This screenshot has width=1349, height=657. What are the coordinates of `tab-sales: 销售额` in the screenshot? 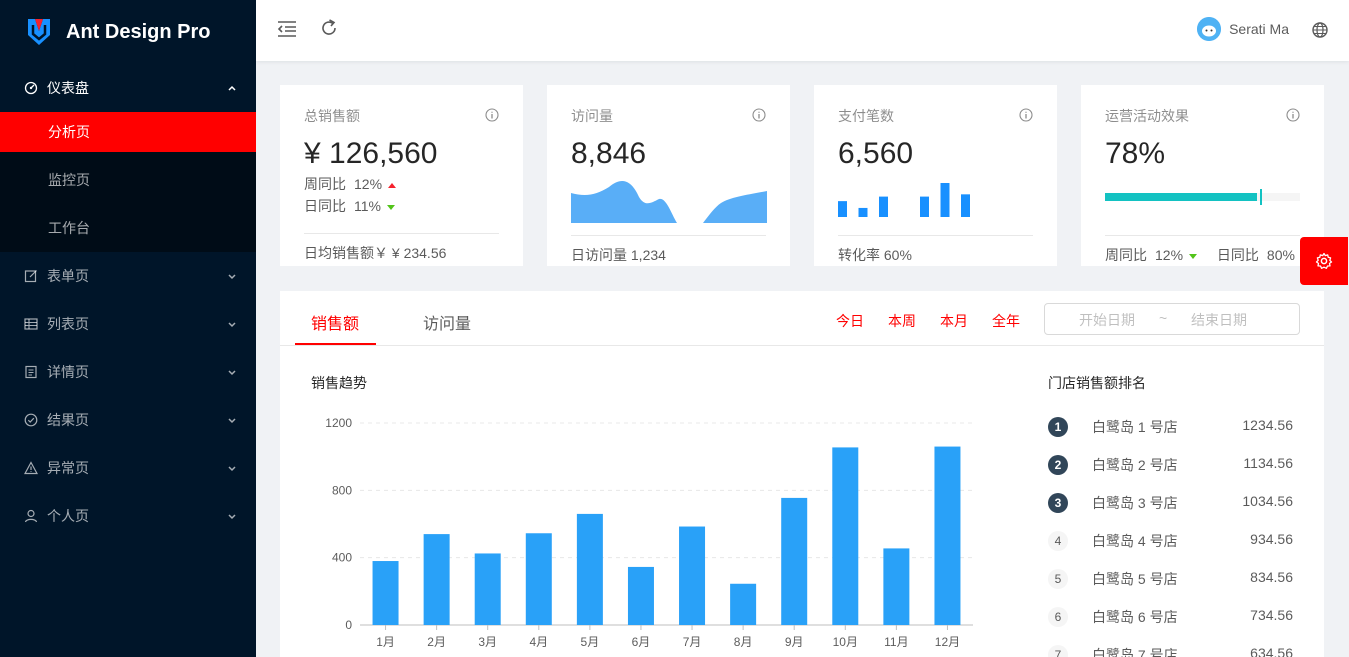 It's located at (335, 322).